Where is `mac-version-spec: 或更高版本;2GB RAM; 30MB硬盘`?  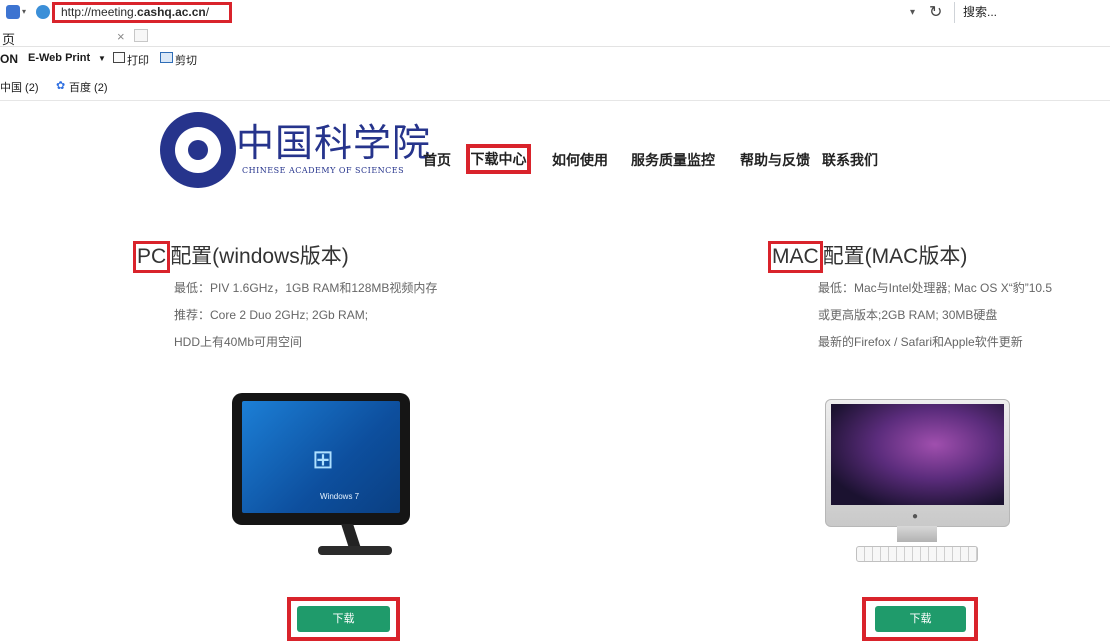 mac-version-spec: 或更高版本;2GB RAM; 30MB硬盘 is located at coordinates (908, 315).